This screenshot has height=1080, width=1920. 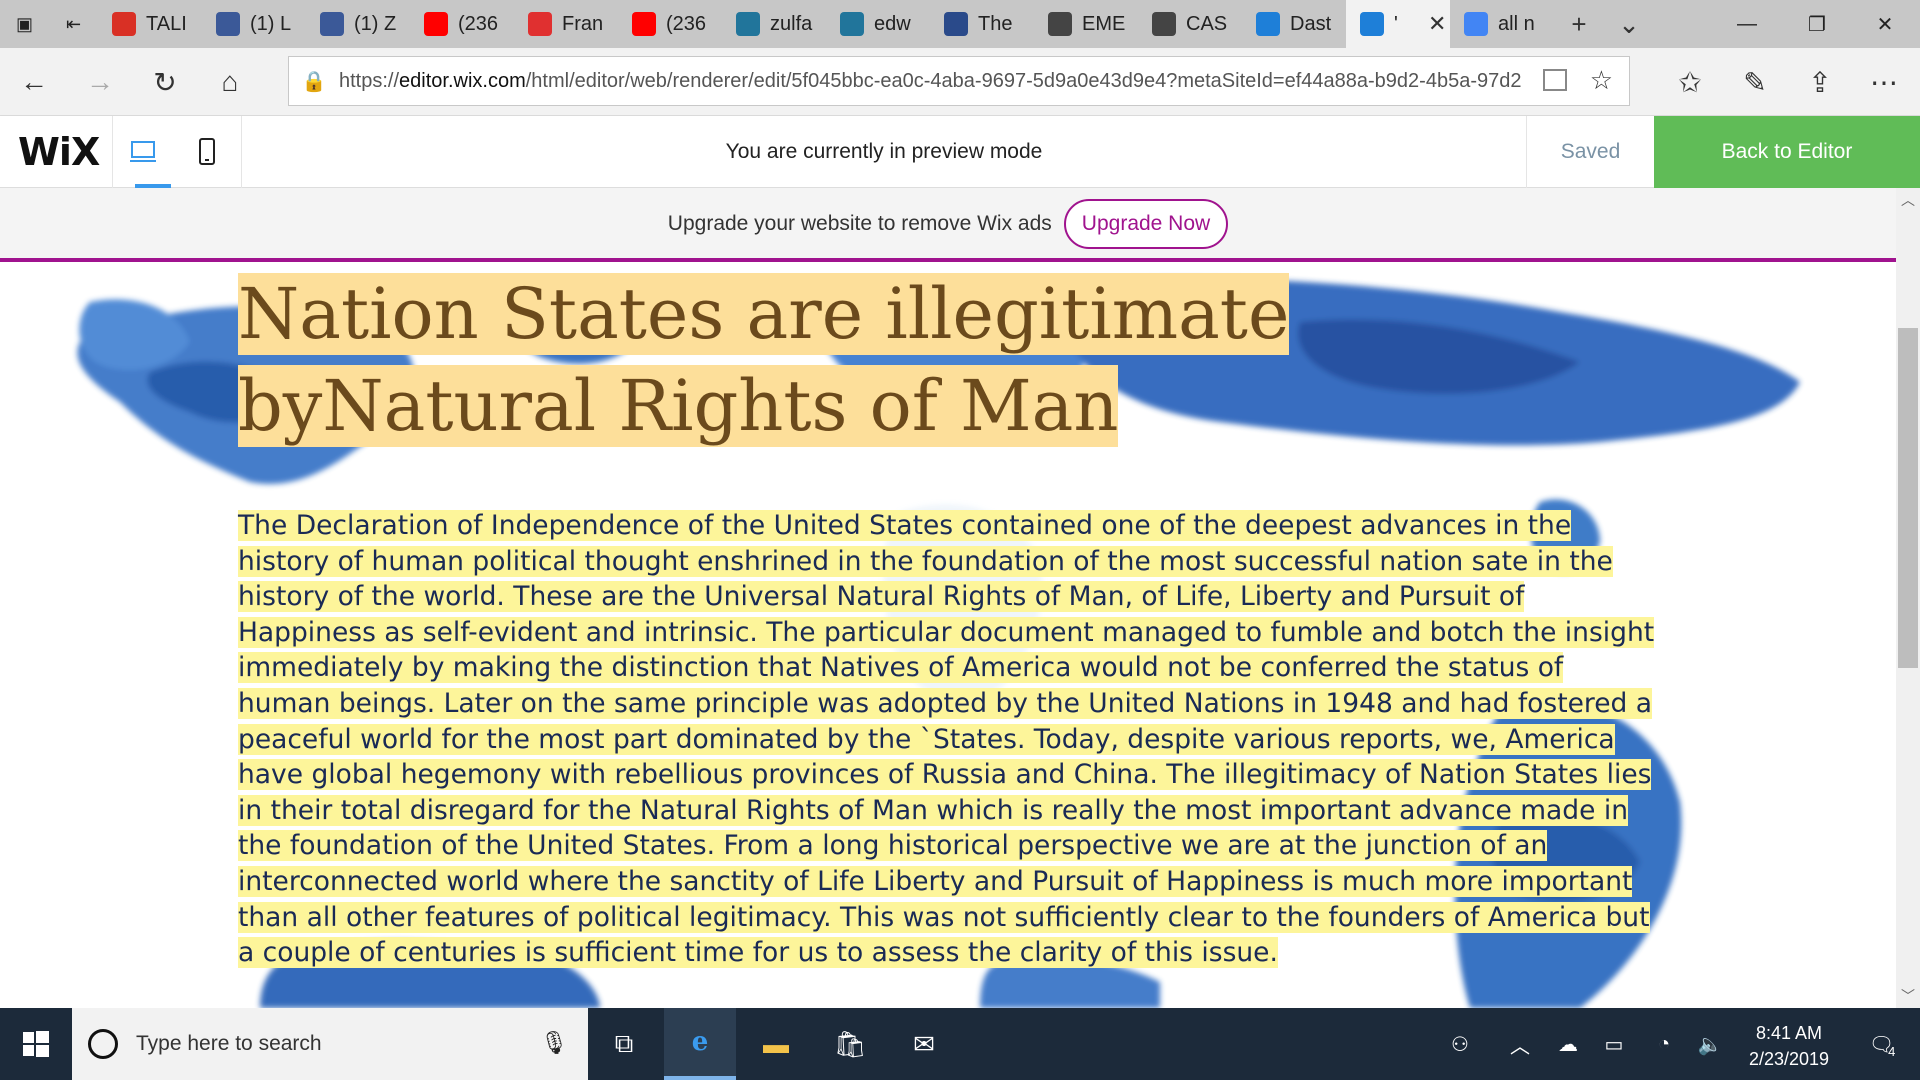 What do you see at coordinates (36, 1044) in the screenshot?
I see `start-button` at bounding box center [36, 1044].